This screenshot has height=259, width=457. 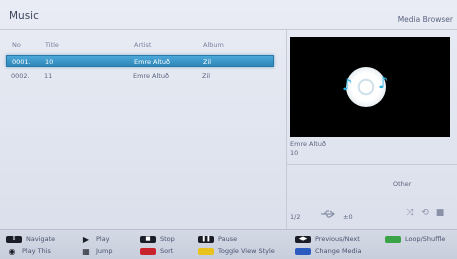 What do you see at coordinates (148, 251) in the screenshot?
I see `red-key-icon` at bounding box center [148, 251].